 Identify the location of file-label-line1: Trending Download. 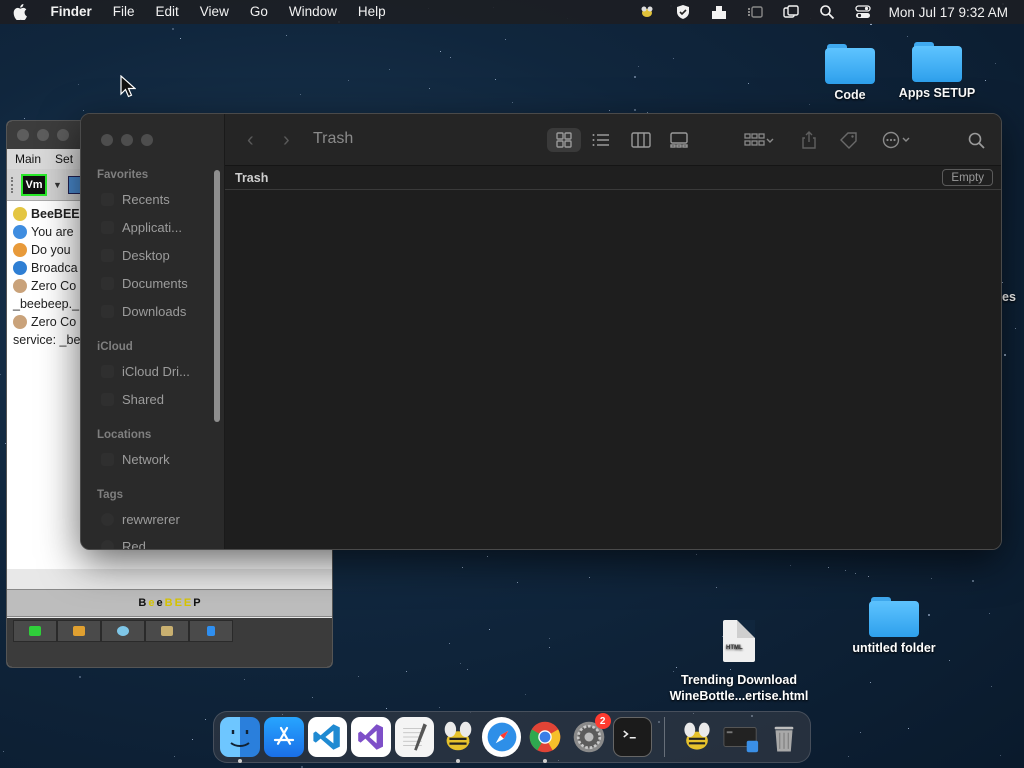
(739, 680).